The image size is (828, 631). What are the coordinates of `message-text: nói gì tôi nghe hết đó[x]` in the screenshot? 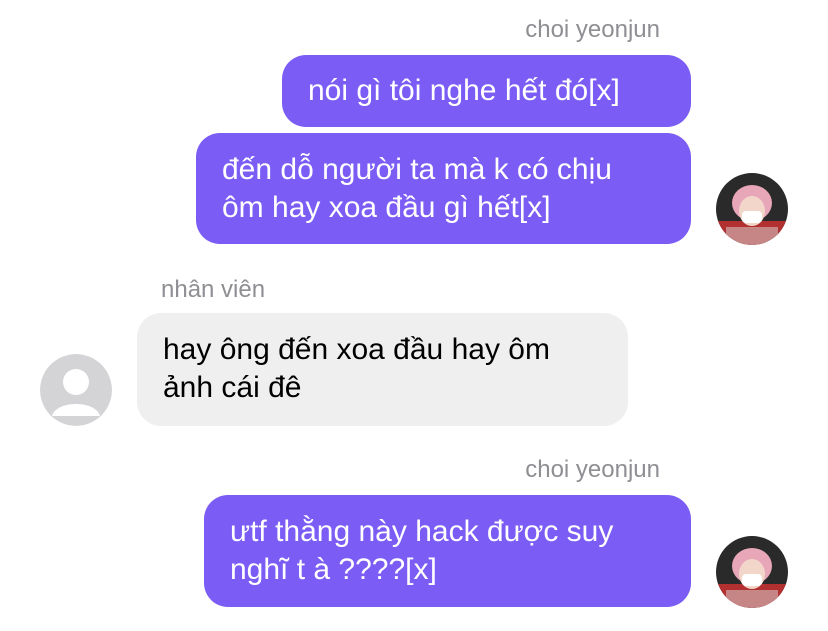 It's located at (464, 90).